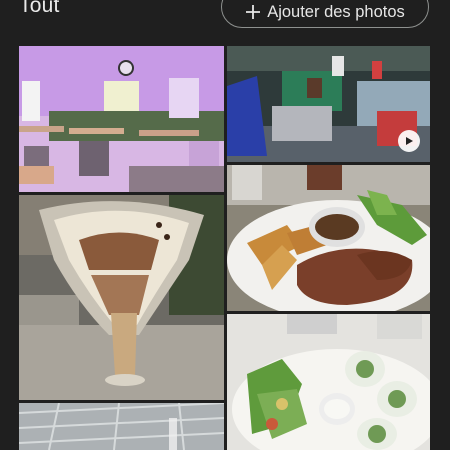 The height and width of the screenshot is (450, 450). I want to click on add-photos-button: Ajouter des photos, so click(325, 14).